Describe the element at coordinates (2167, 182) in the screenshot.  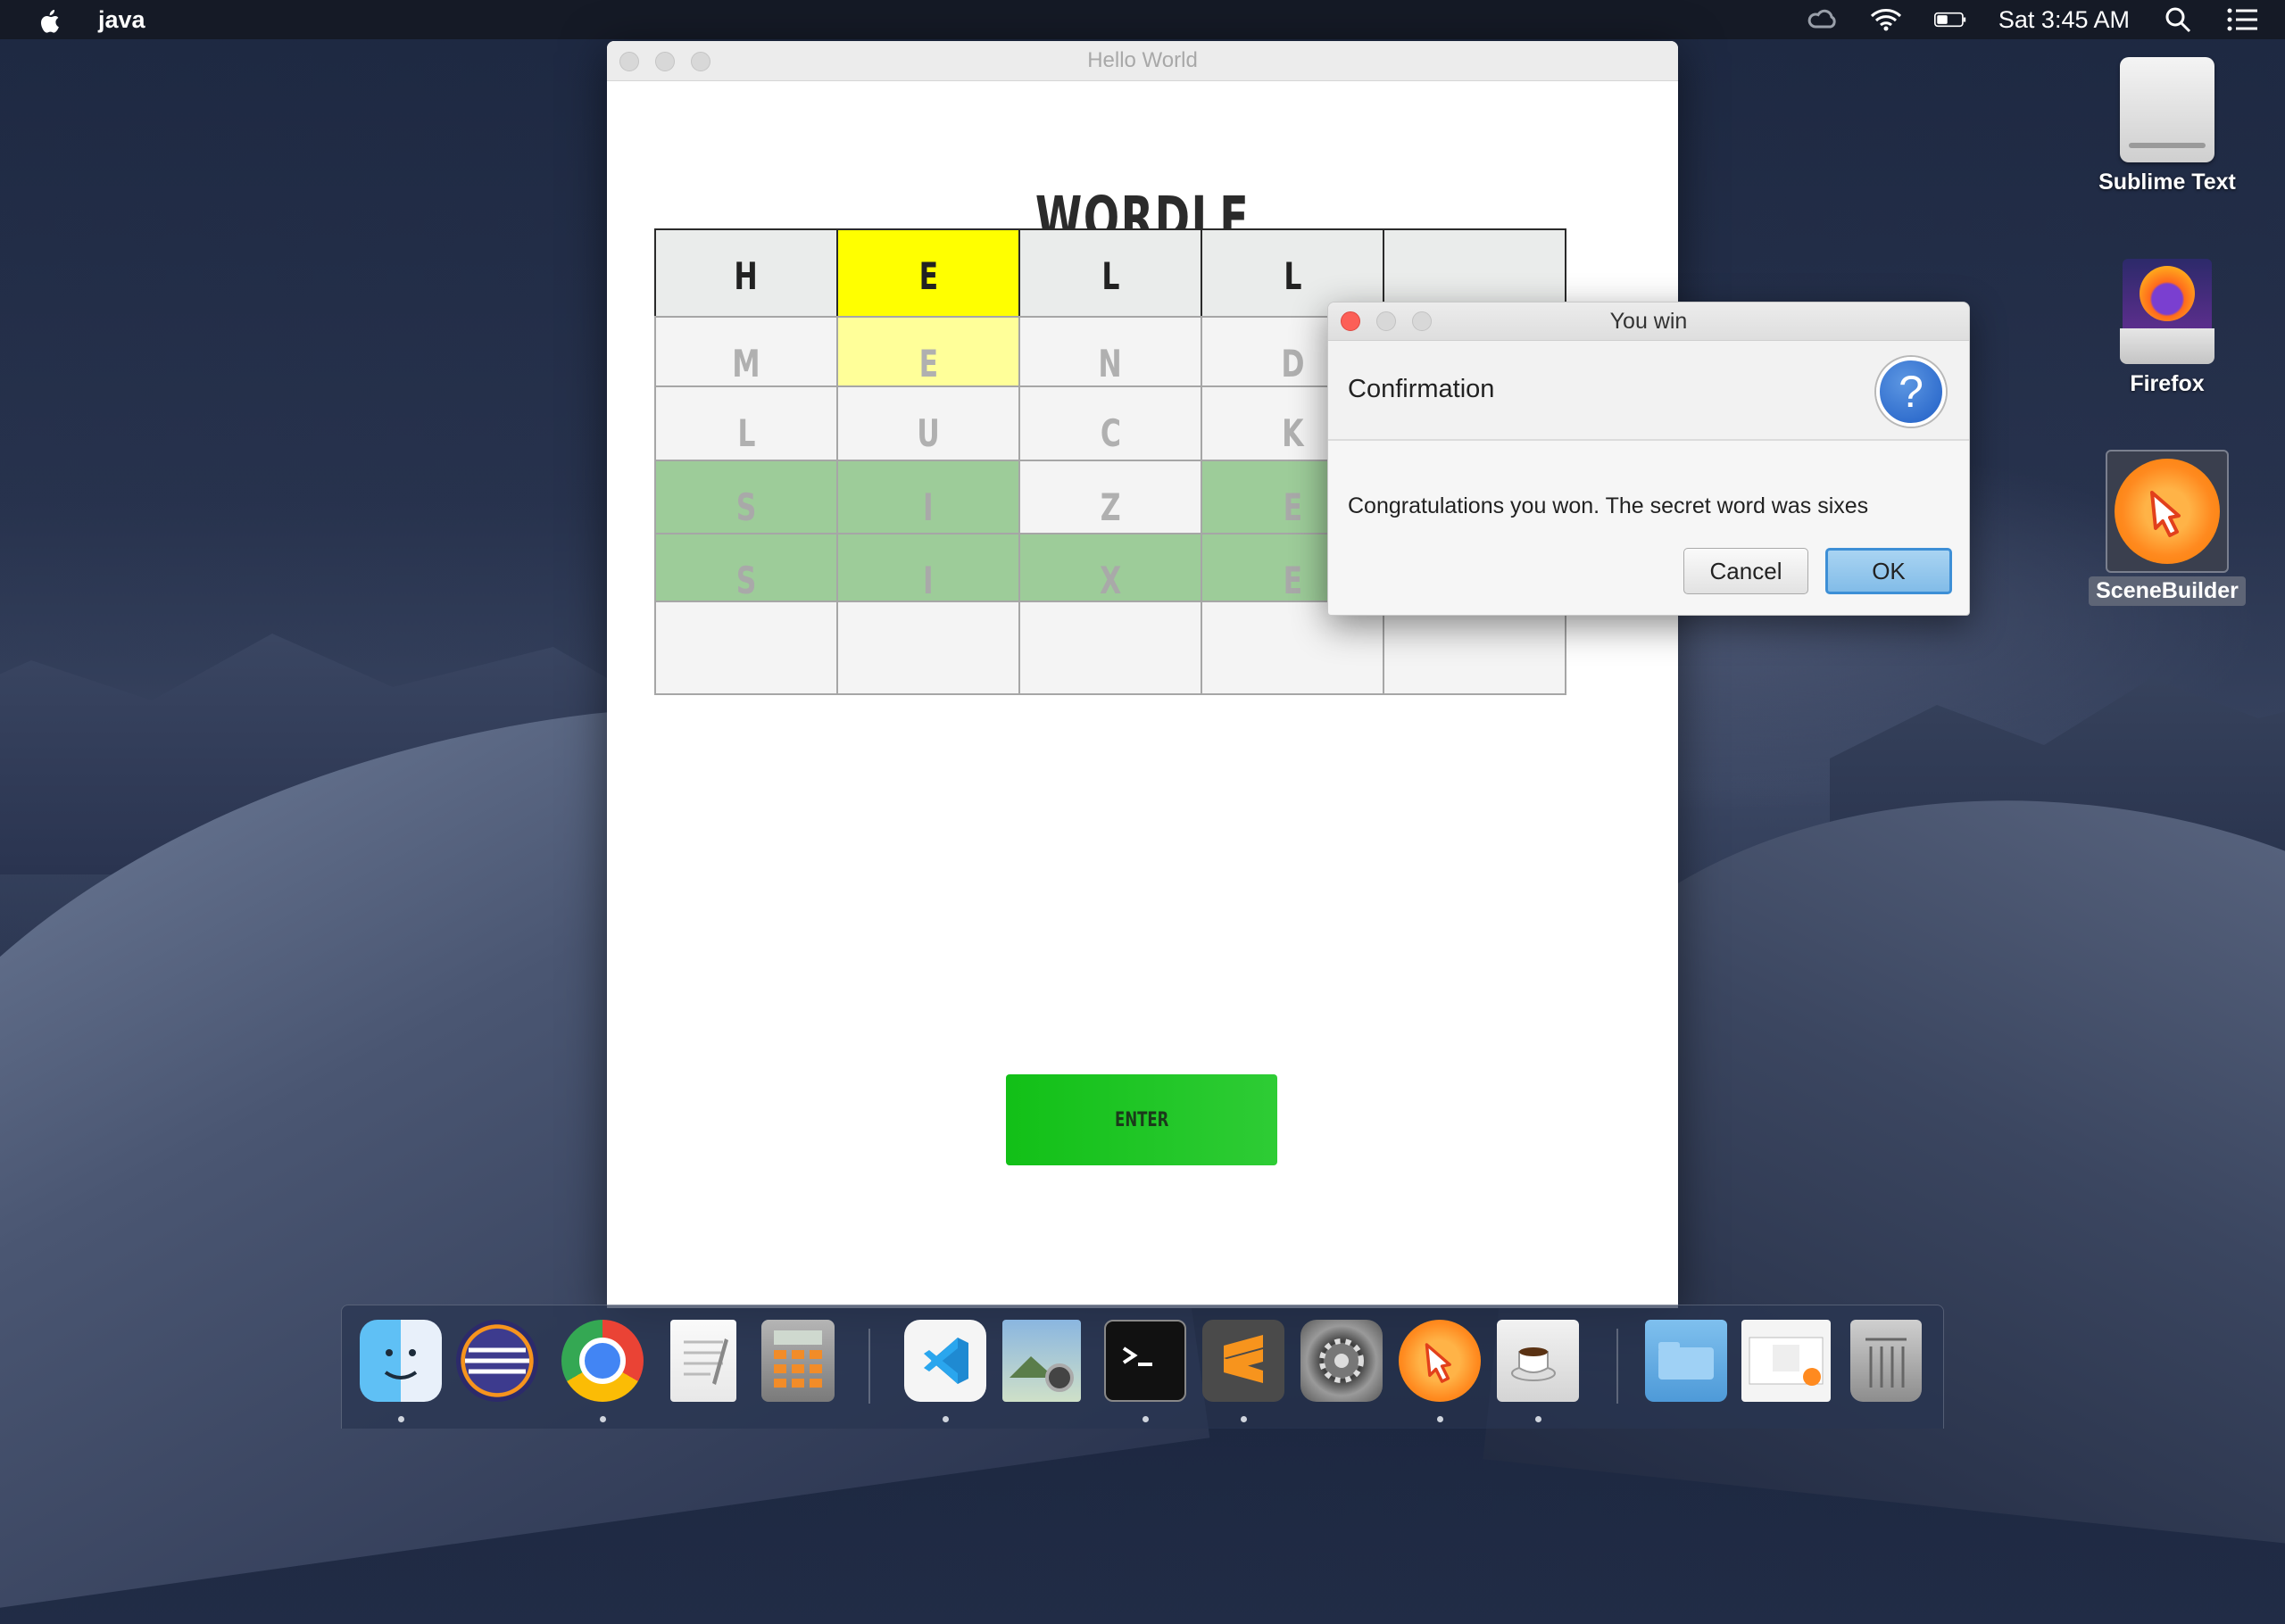
I see `desktop-item-label: Sublime Text` at that location.